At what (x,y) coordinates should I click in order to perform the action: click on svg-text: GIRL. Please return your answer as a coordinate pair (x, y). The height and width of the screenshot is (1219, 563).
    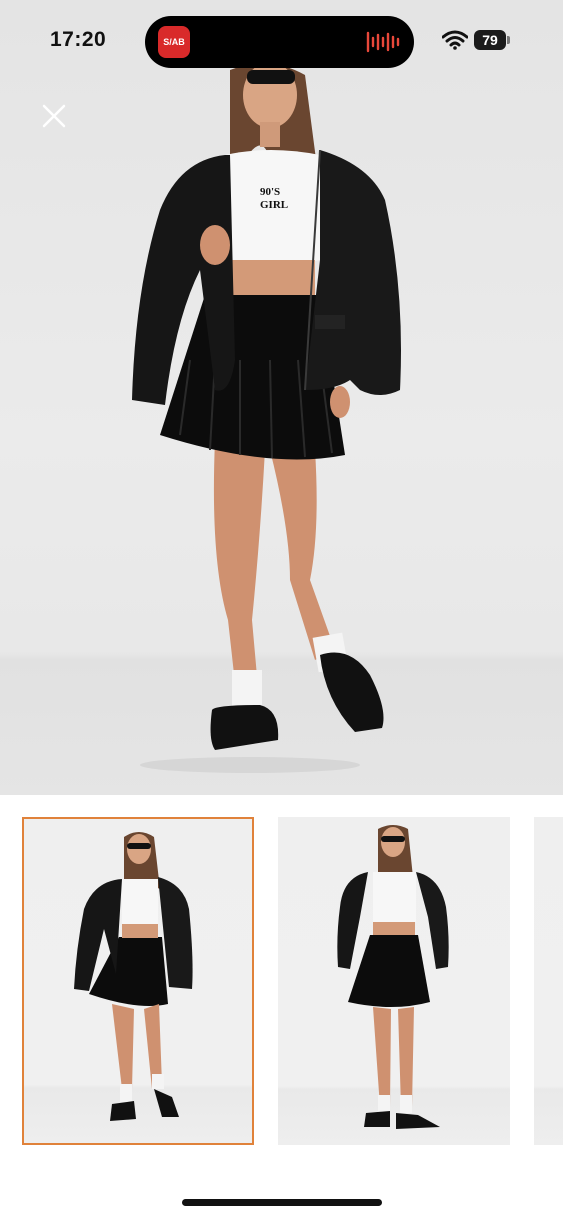
    Looking at the image, I should click on (274, 205).